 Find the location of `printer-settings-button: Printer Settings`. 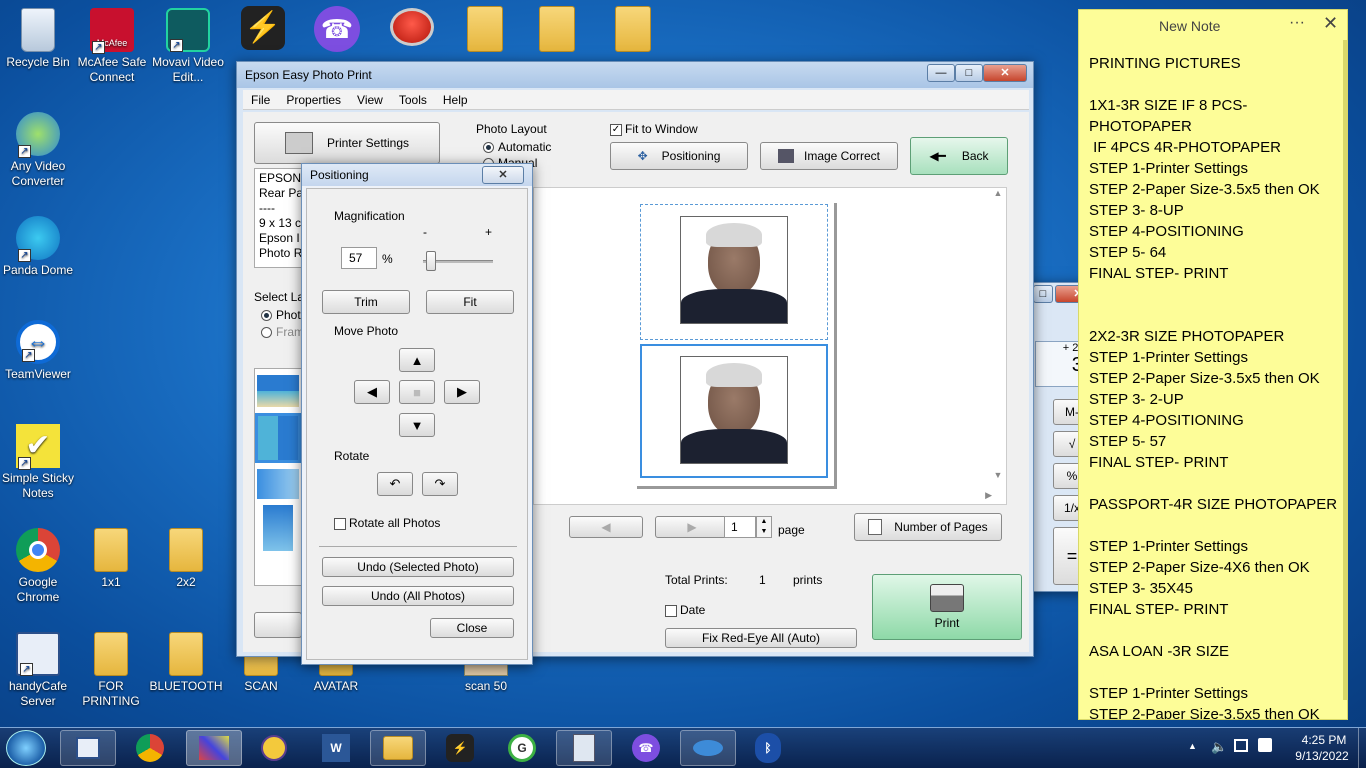

printer-settings-button: Printer Settings is located at coordinates (347, 143).